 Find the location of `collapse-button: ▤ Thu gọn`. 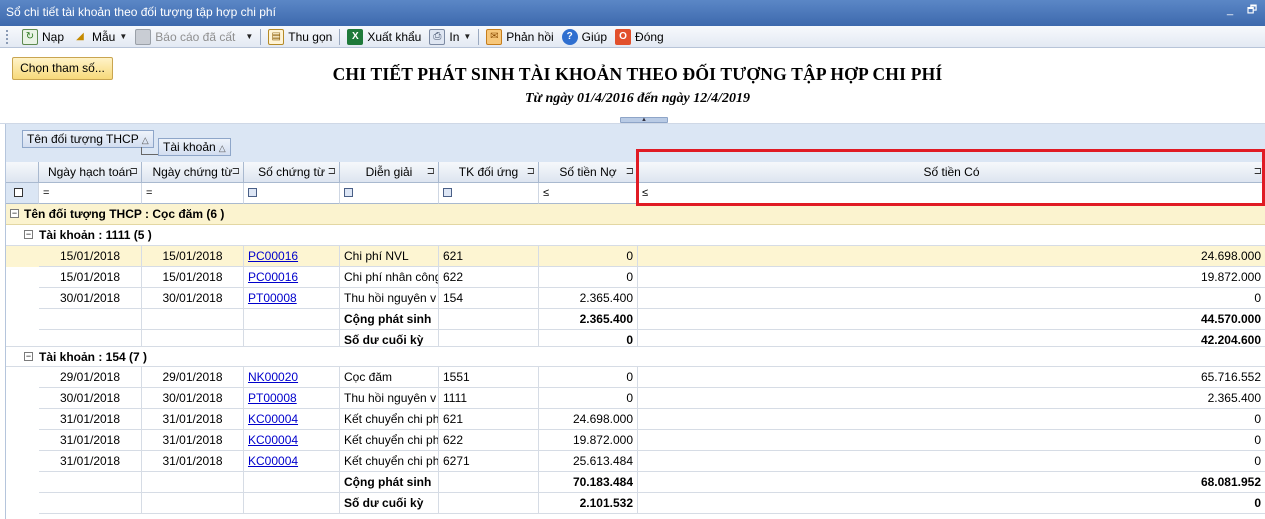

collapse-button: ▤ Thu gọn is located at coordinates (300, 37).